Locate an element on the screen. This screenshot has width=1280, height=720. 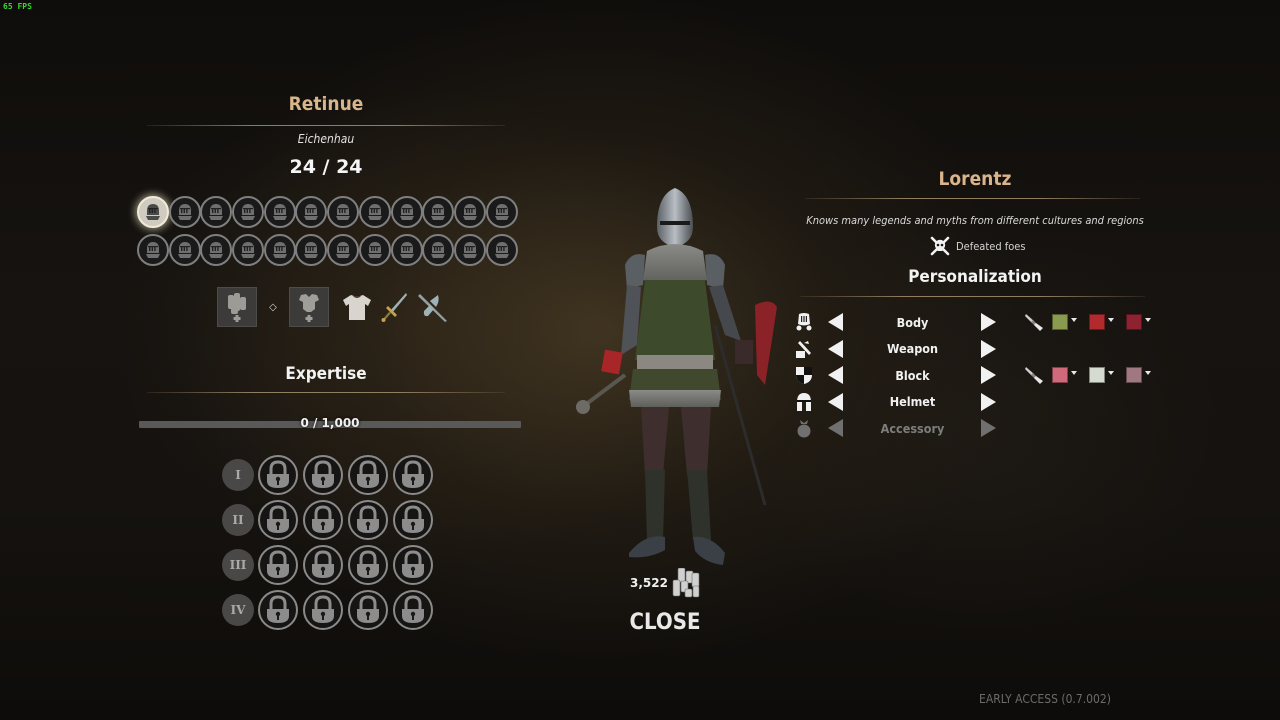
axe-icon is located at coordinates (432, 308).